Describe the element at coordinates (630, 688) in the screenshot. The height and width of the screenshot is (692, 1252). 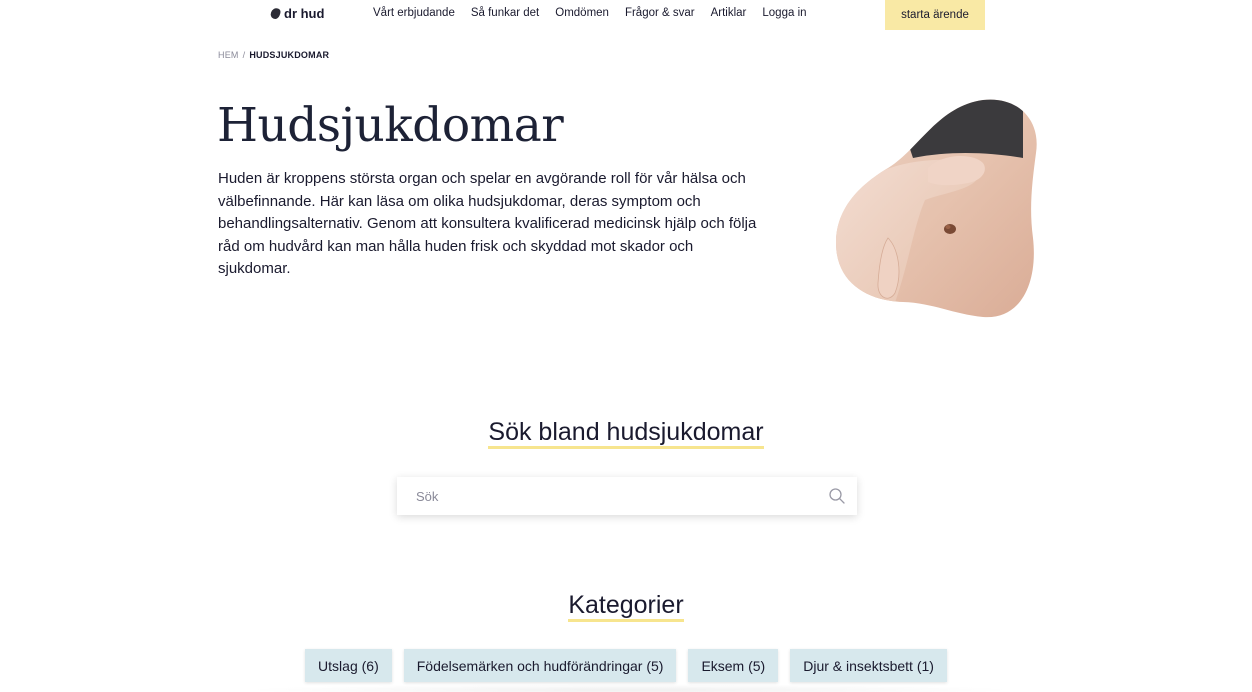
I see `bottom-fade` at that location.